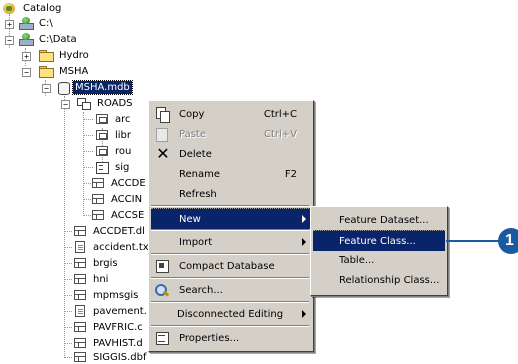 The width and height of the screenshot is (518, 364). What do you see at coordinates (163, 114) in the screenshot?
I see `copy-icon` at bounding box center [163, 114].